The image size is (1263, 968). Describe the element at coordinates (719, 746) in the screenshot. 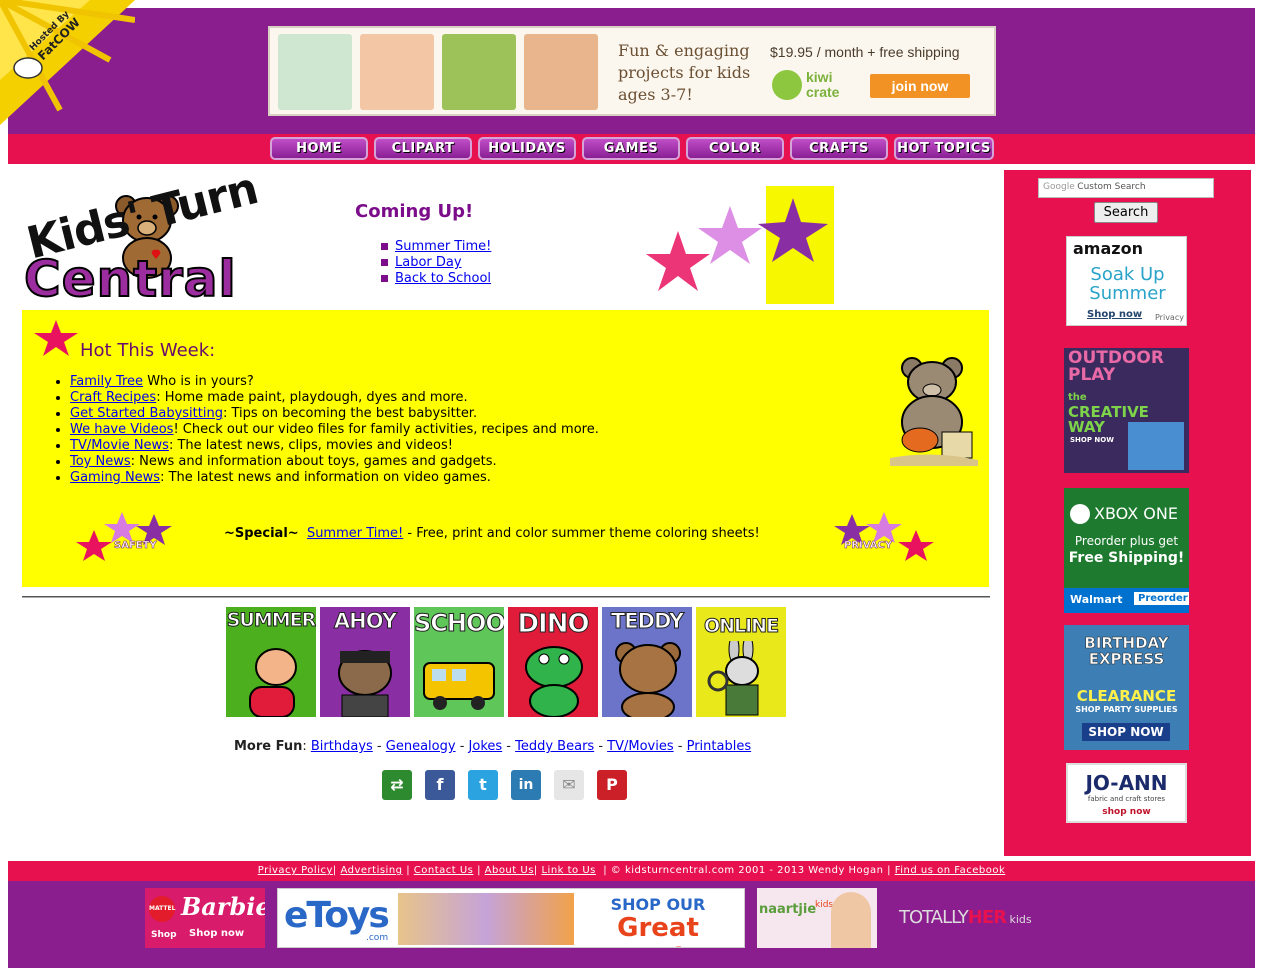

I see `link-printables: Printables` at that location.